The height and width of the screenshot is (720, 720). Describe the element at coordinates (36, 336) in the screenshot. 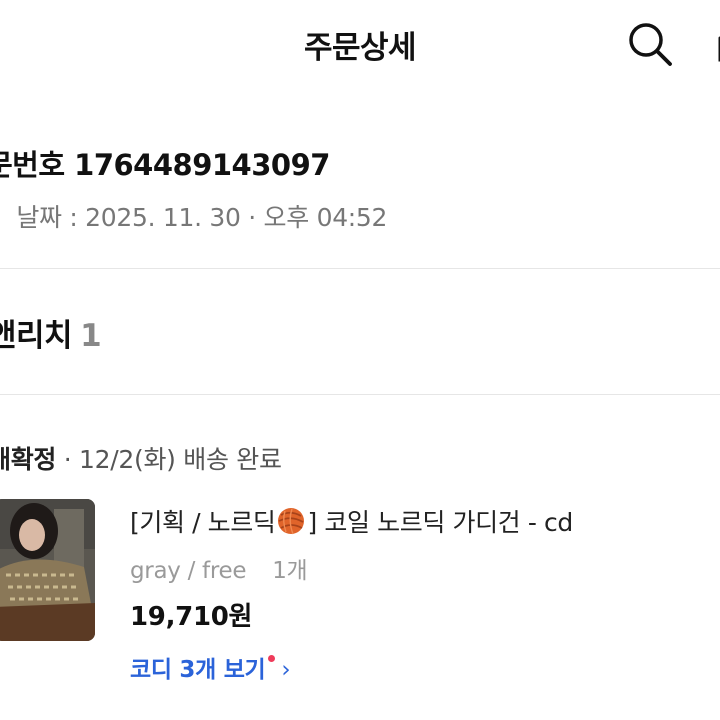

I see `shop-name: 앤리치` at that location.